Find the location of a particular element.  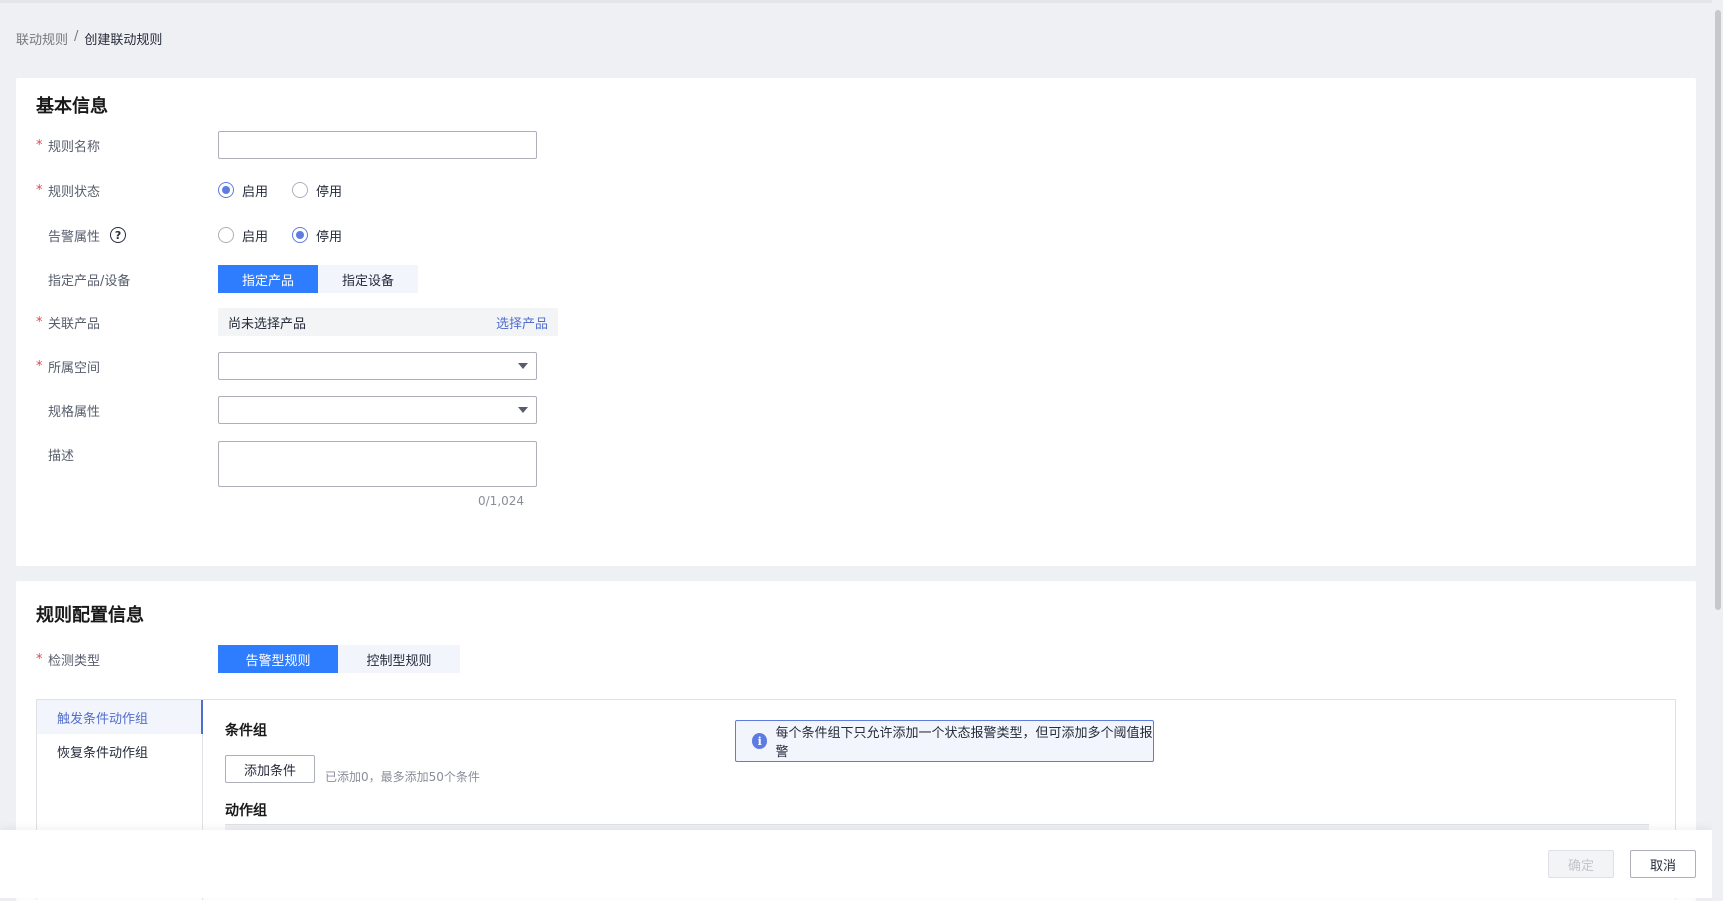

space-row: * 所属空间 is located at coordinates (286, 366).